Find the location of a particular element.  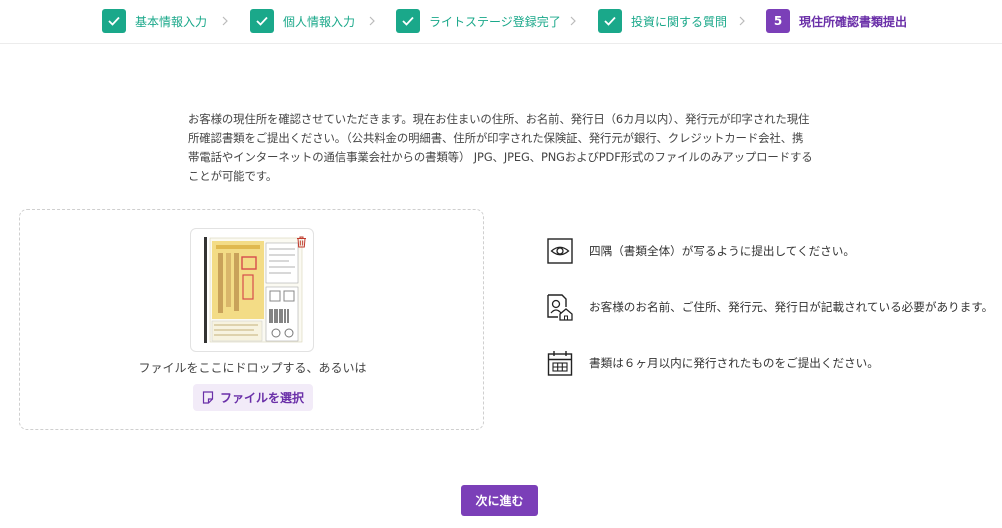

step-label: ライトステージ登録完了 is located at coordinates (495, 21).